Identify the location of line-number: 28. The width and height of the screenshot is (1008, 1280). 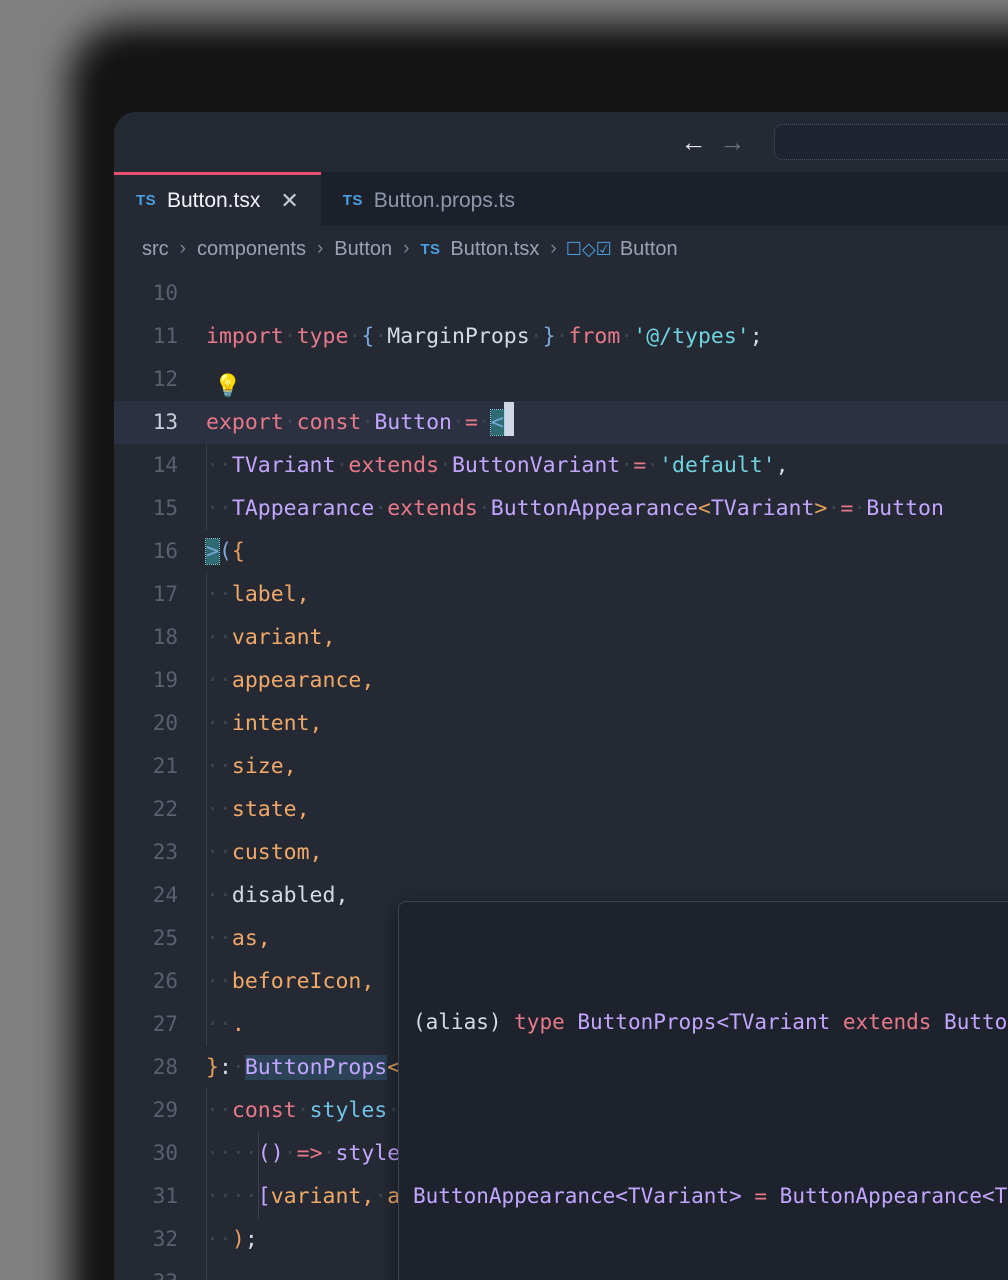
(165, 1067).